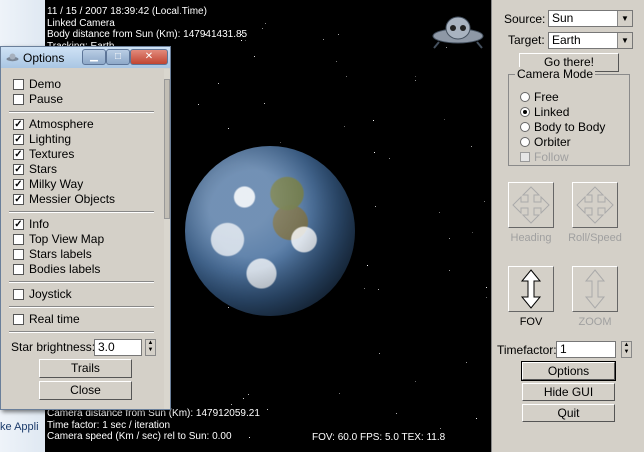 The width and height of the screenshot is (644, 452). What do you see at coordinates (127, 11) in the screenshot?
I see `hud-datetime: 11 / 15 / 2007 18:39:42 (Local Time)` at bounding box center [127, 11].